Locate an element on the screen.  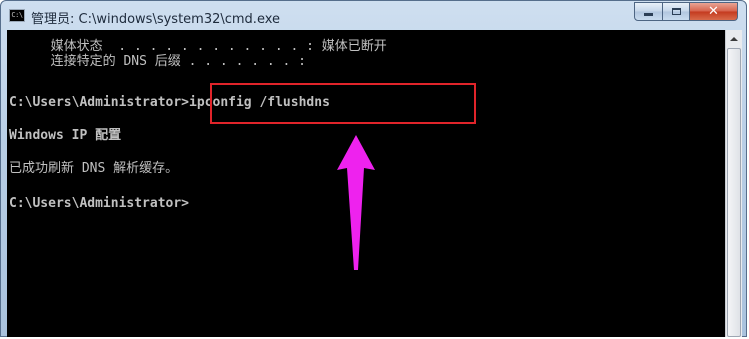
close-button: ✕ is located at coordinates (714, 11).